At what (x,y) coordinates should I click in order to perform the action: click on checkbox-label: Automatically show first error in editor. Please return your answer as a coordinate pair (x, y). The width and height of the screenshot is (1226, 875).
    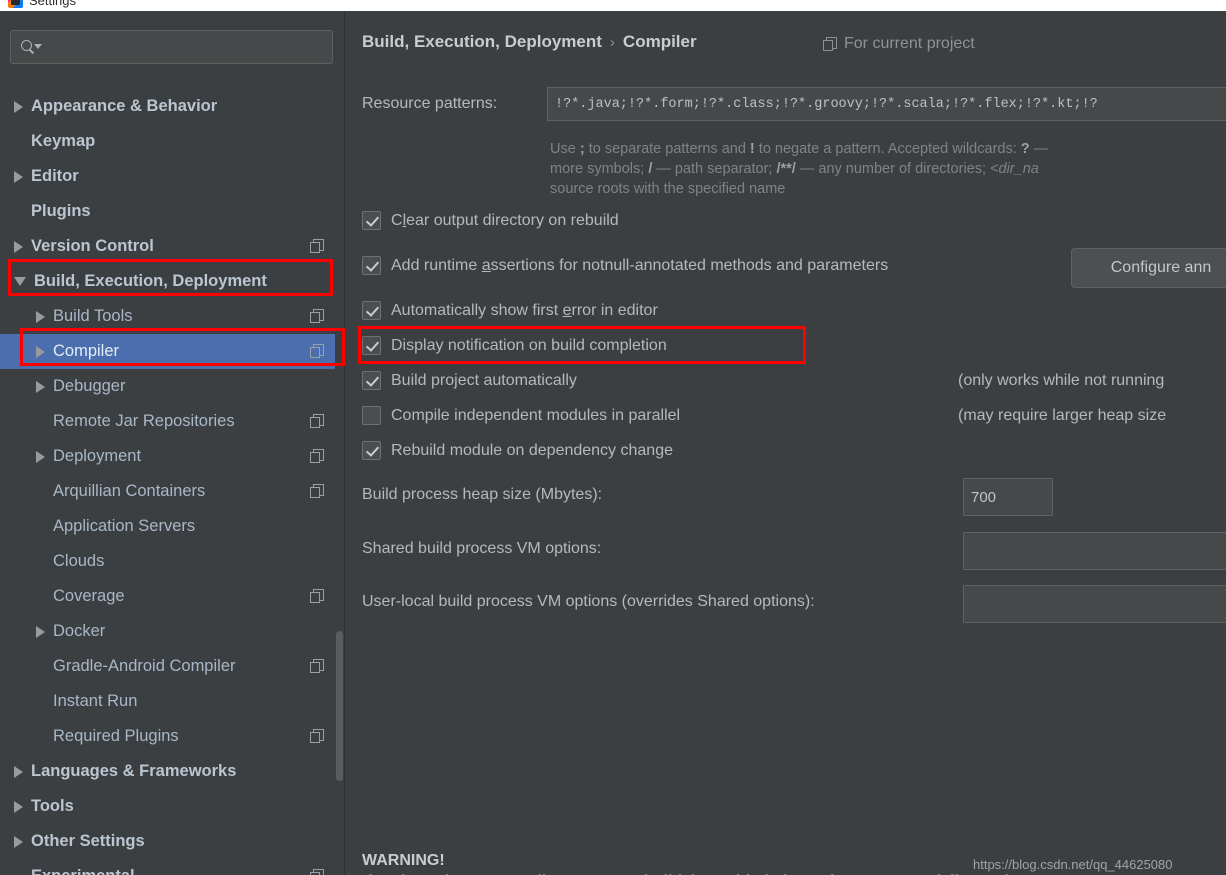
    Looking at the image, I should click on (524, 310).